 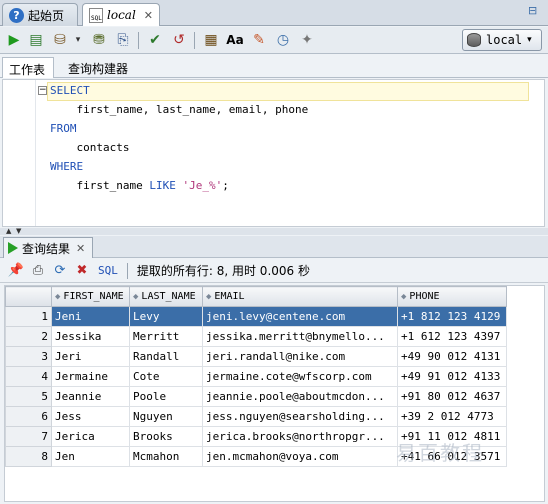 I want to click on tab-label: 查询结果, so click(x=46, y=248).